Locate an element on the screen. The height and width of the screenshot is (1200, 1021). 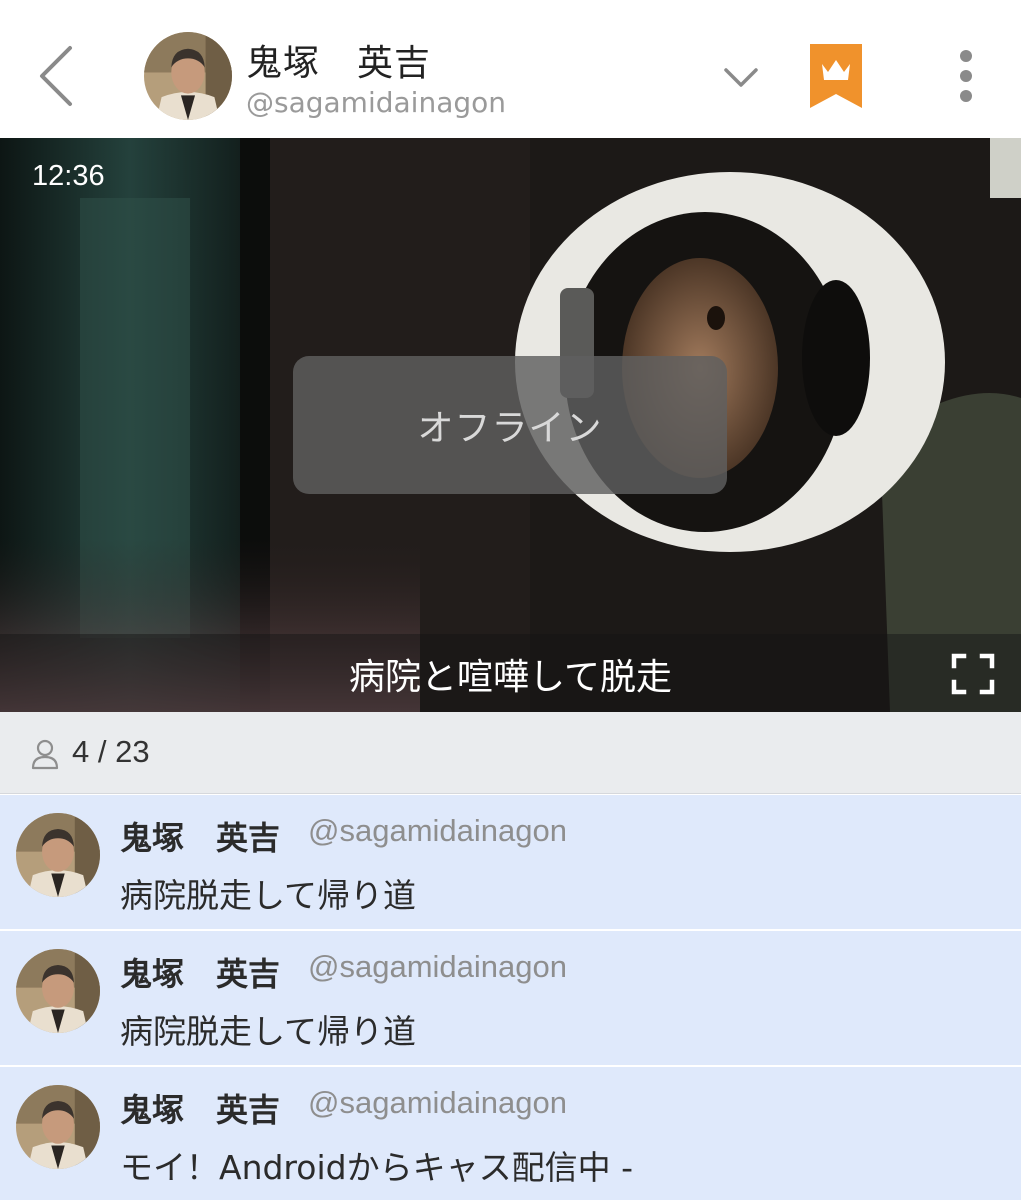
stream-caption-bar: 病院と喧嘩して脱走 is located at coordinates (510, 673).